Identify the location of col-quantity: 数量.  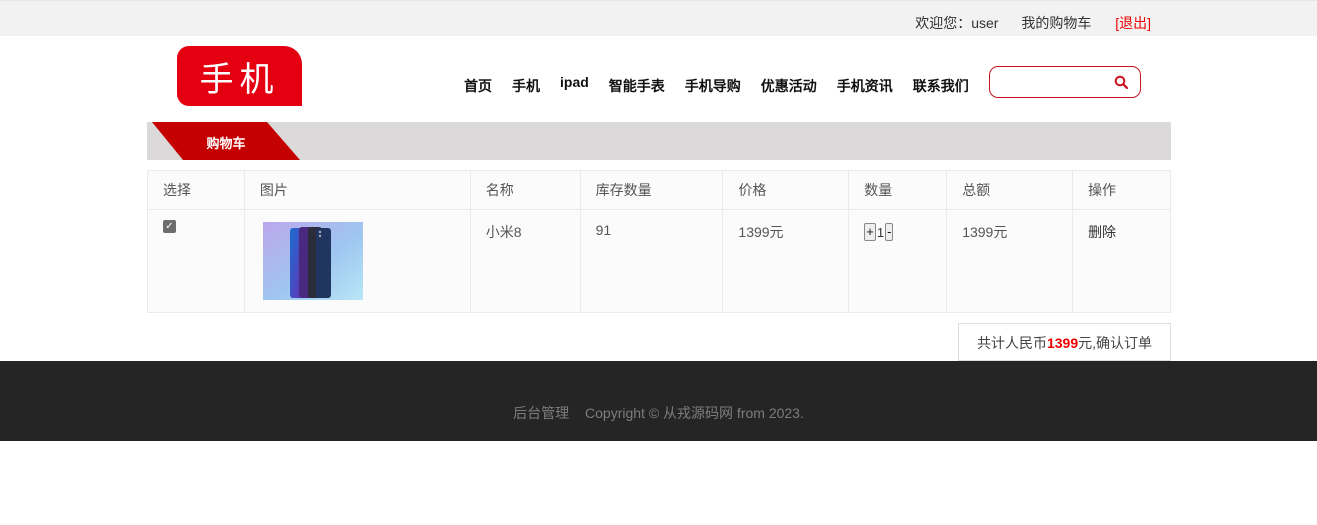
(898, 190).